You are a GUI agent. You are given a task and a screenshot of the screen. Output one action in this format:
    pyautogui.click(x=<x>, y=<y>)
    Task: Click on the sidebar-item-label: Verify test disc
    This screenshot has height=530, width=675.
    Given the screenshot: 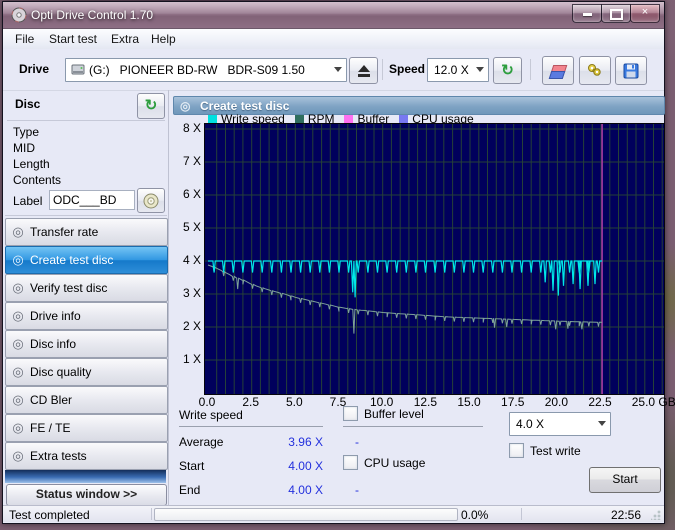 What is the action you would take?
    pyautogui.click(x=69, y=288)
    